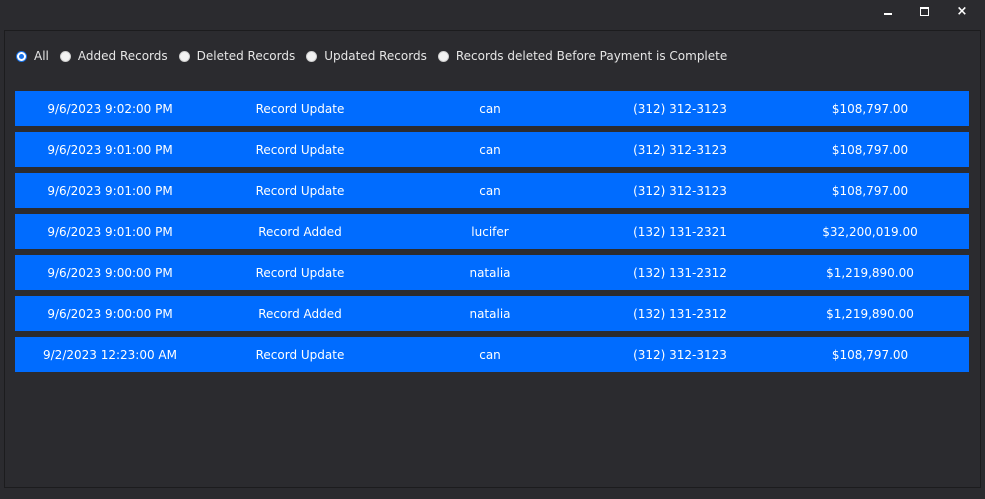 The width and height of the screenshot is (985, 499). I want to click on filter-added-label: Added Records, so click(122, 56).